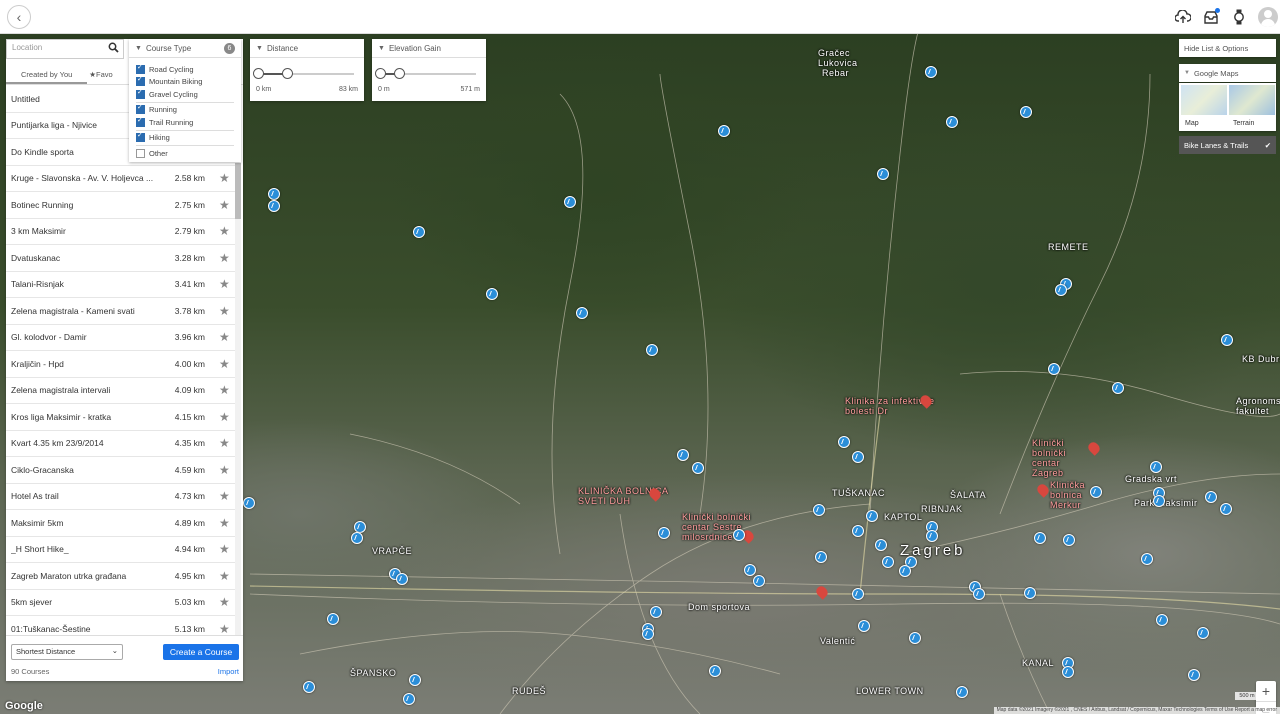 This screenshot has width=1280, height=714. I want to click on course-type-option: Gravel Cycling, so click(185, 94).